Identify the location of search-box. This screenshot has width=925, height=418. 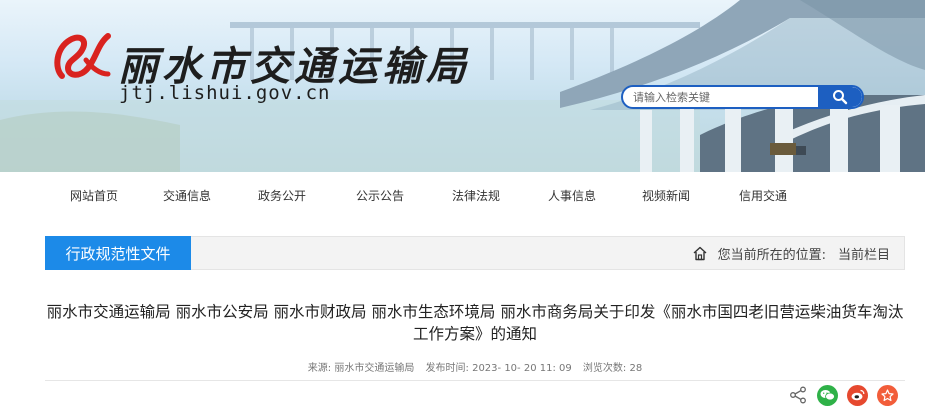
(742, 97).